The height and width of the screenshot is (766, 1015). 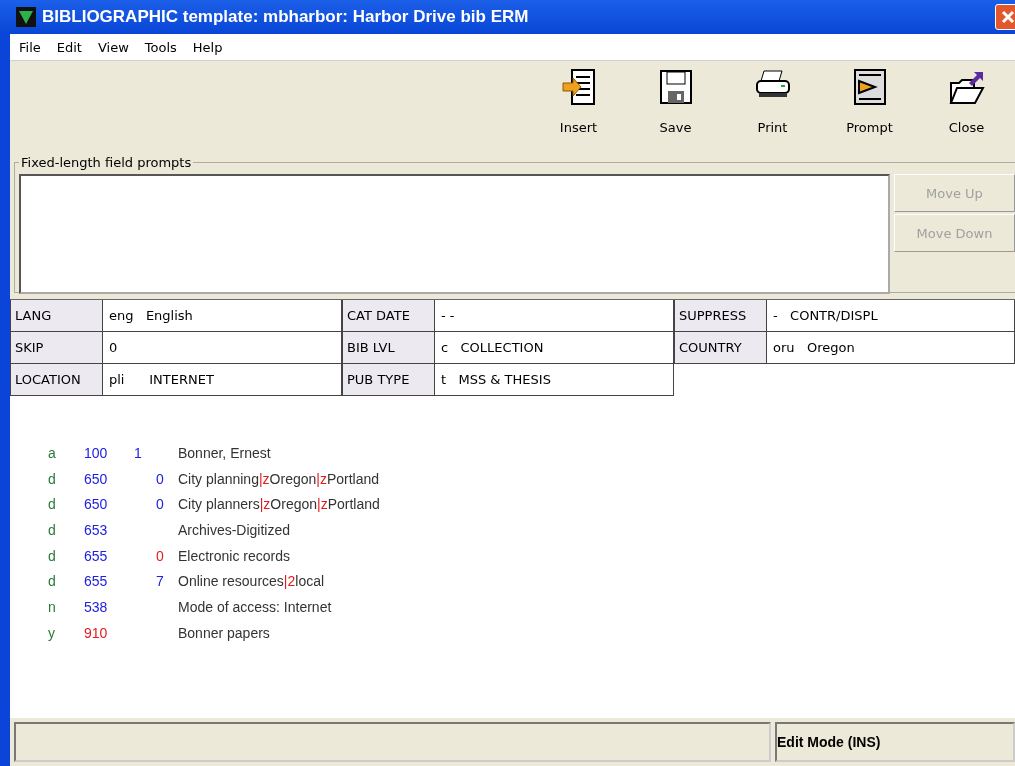 What do you see at coordinates (109, 606) in the screenshot?
I see `marc-tag: 538` at bounding box center [109, 606].